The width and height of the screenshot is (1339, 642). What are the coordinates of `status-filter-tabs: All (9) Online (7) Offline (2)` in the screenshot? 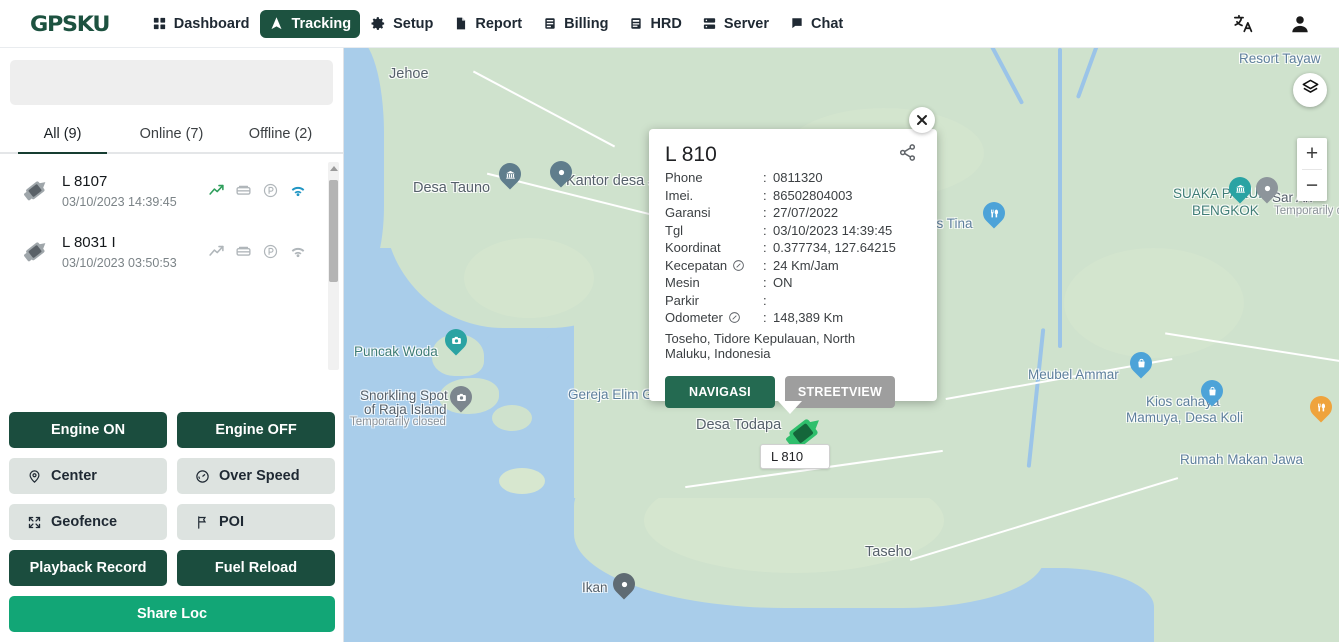 It's located at (171, 137).